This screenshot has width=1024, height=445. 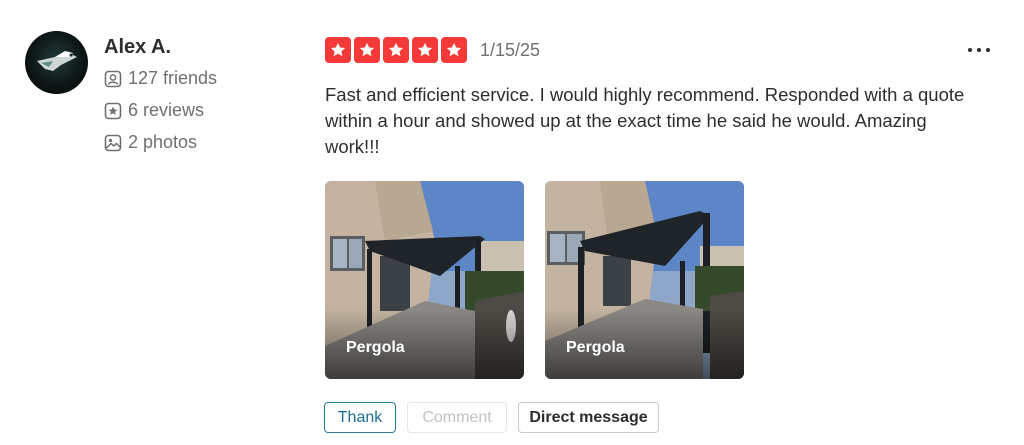 What do you see at coordinates (113, 110) in the screenshot?
I see `review-star-icon` at bounding box center [113, 110].